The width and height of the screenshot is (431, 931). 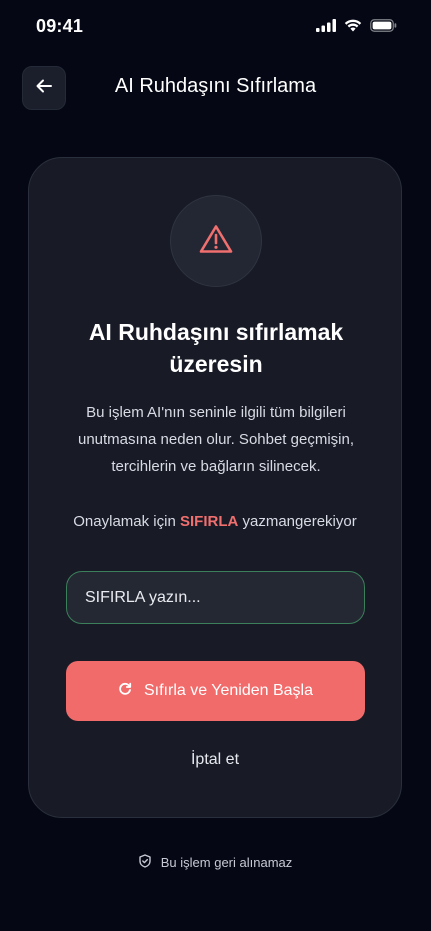 I want to click on battery-icon, so click(x=383, y=28).